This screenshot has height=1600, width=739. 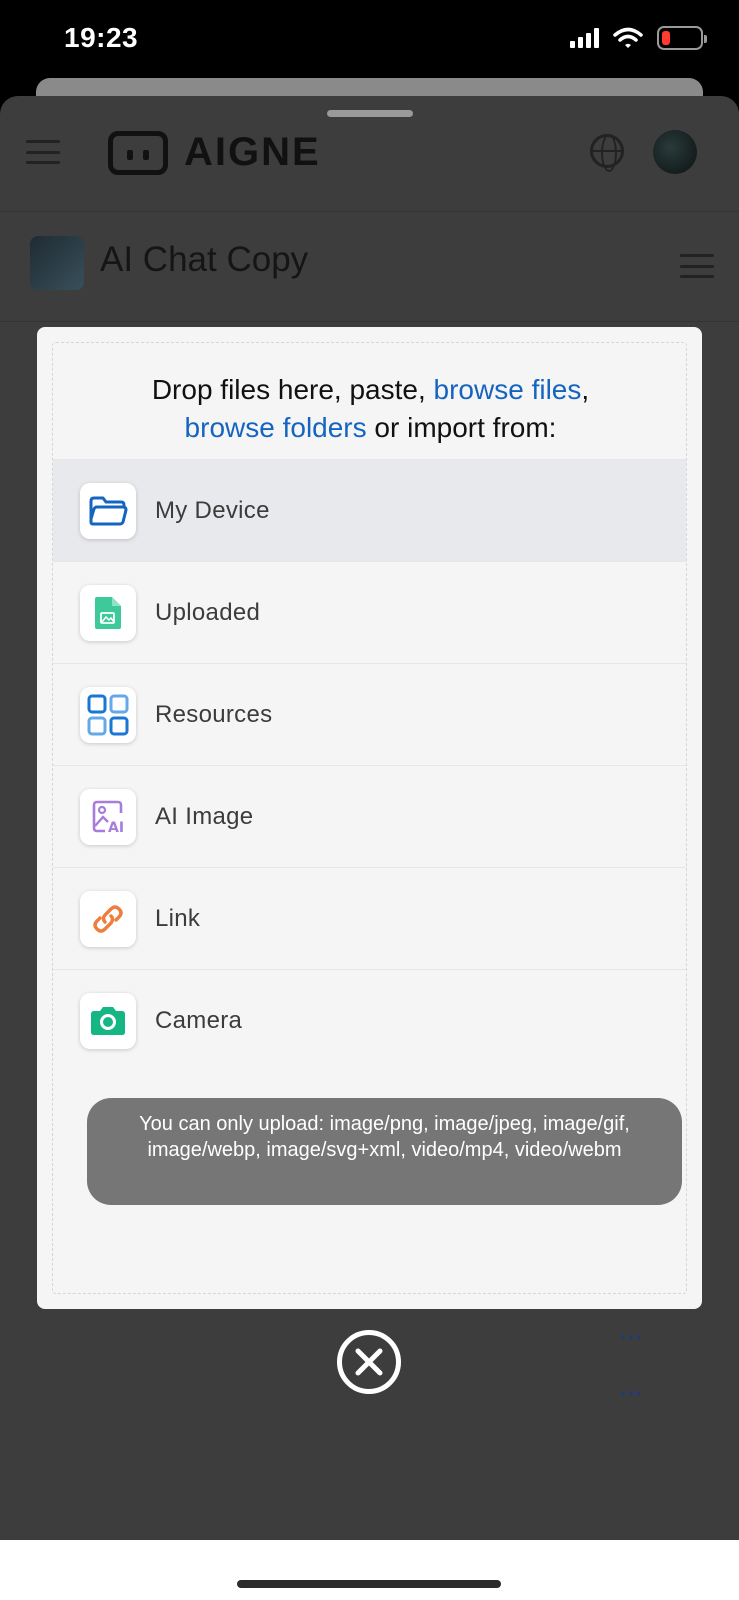 I want to click on close-button, so click(x=369, y=1362).